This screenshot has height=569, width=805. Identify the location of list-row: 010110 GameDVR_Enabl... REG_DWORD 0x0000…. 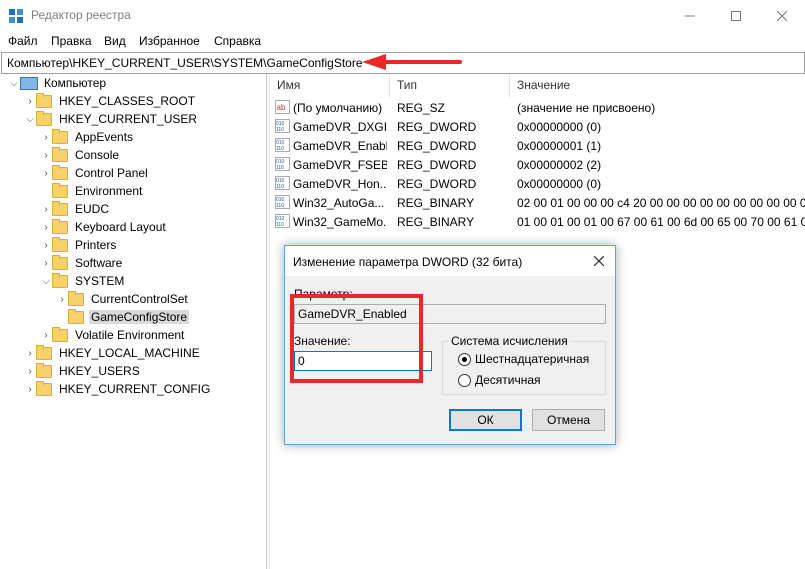
(538, 145).